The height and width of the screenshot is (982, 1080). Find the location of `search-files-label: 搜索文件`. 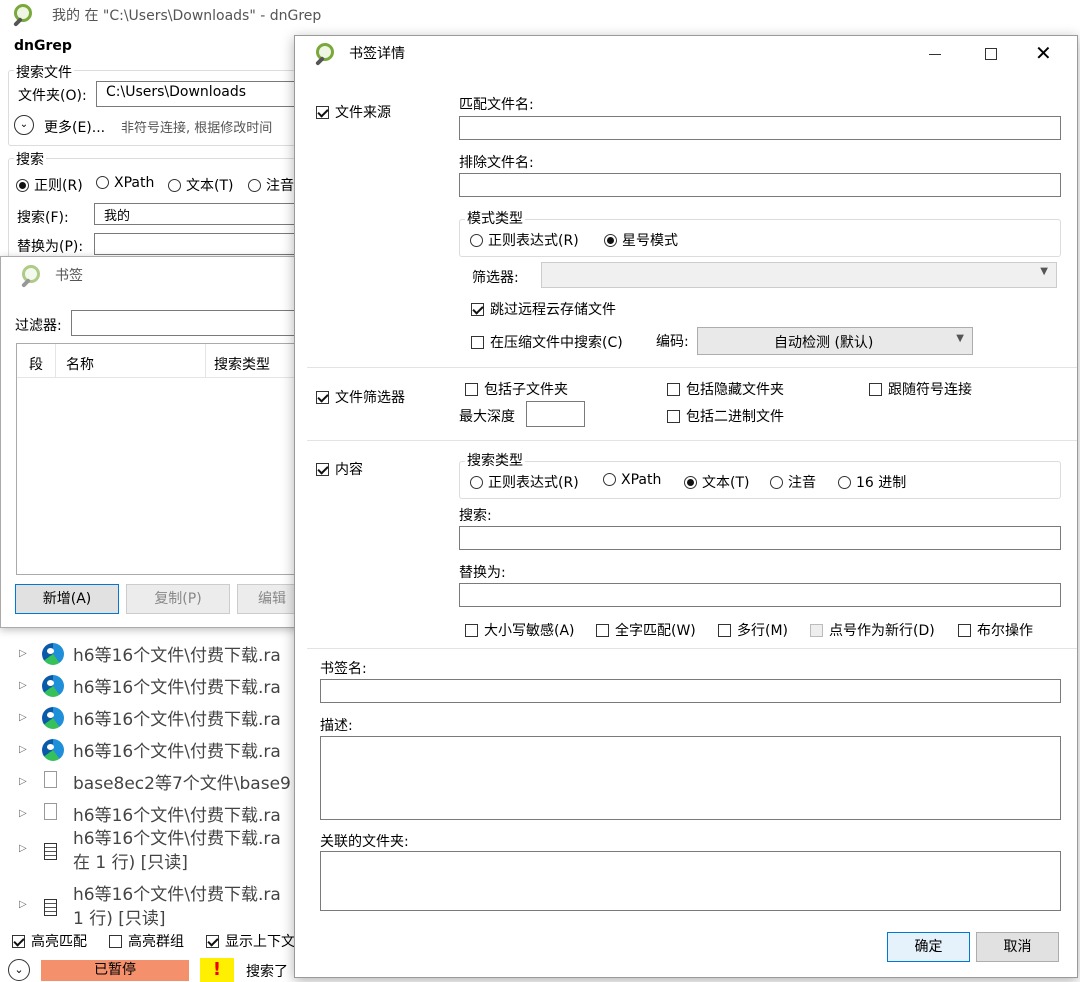

search-files-label: 搜索文件 is located at coordinates (44, 72).